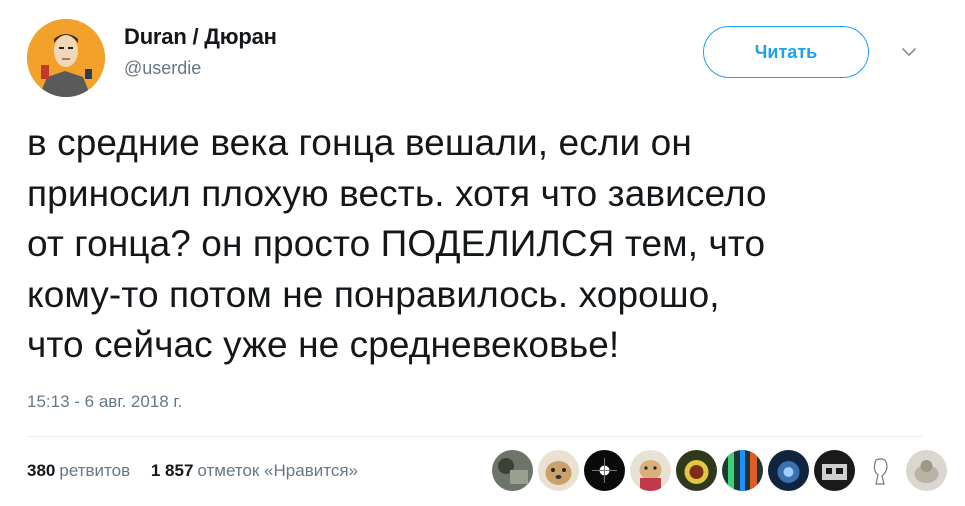 The height and width of the screenshot is (506, 965). What do you see at coordinates (41, 470) in the screenshot?
I see `retweets-count: 380` at bounding box center [41, 470].